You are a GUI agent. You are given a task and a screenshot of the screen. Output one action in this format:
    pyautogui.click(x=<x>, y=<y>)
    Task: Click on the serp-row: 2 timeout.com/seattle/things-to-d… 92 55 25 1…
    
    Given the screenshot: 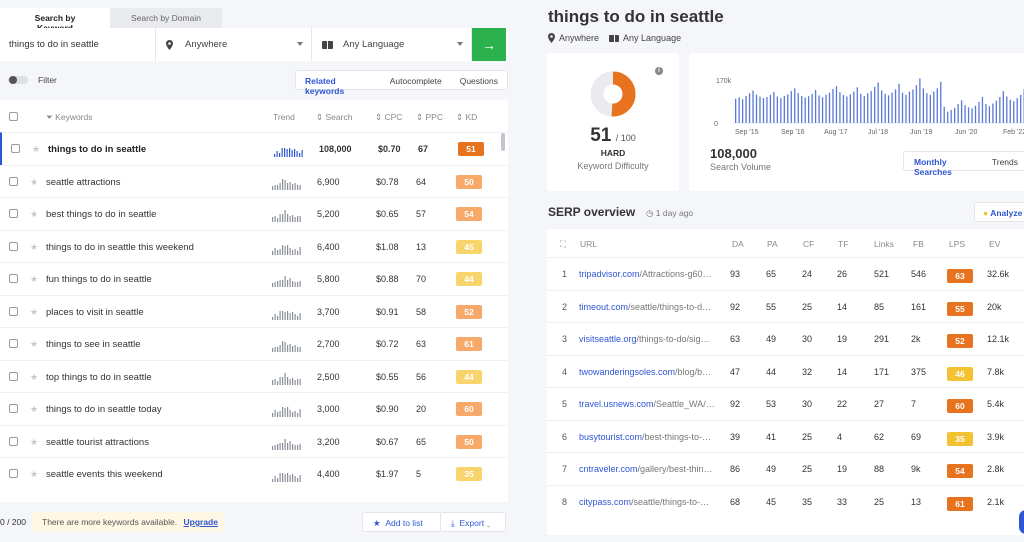 What is the action you would take?
    pyautogui.click(x=785, y=306)
    